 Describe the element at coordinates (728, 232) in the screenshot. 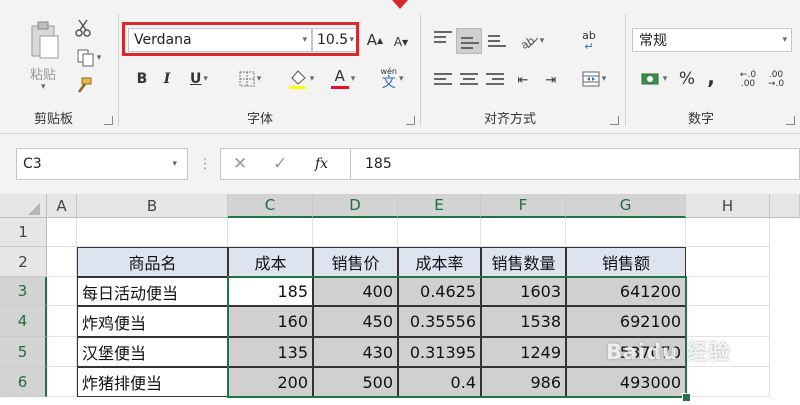

I see `cell-h1` at that location.